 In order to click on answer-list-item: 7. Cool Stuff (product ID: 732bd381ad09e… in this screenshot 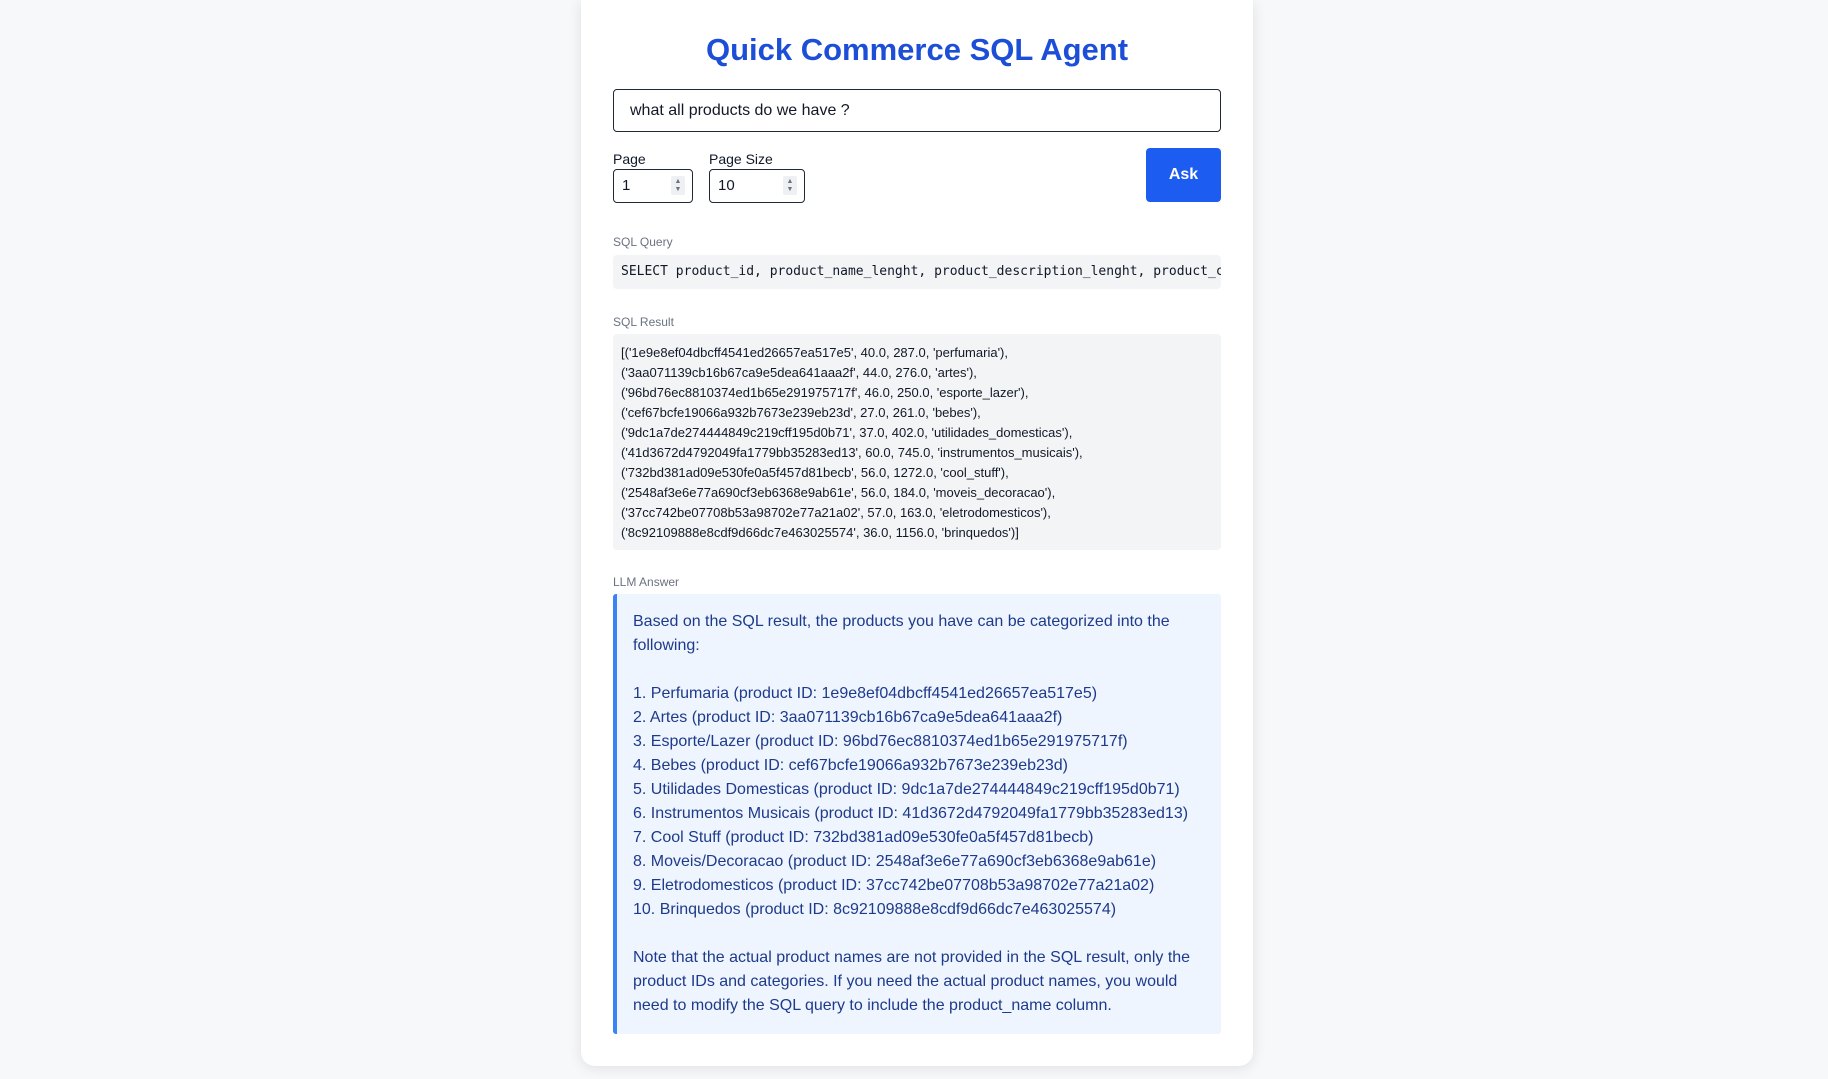, I will do `click(863, 837)`.